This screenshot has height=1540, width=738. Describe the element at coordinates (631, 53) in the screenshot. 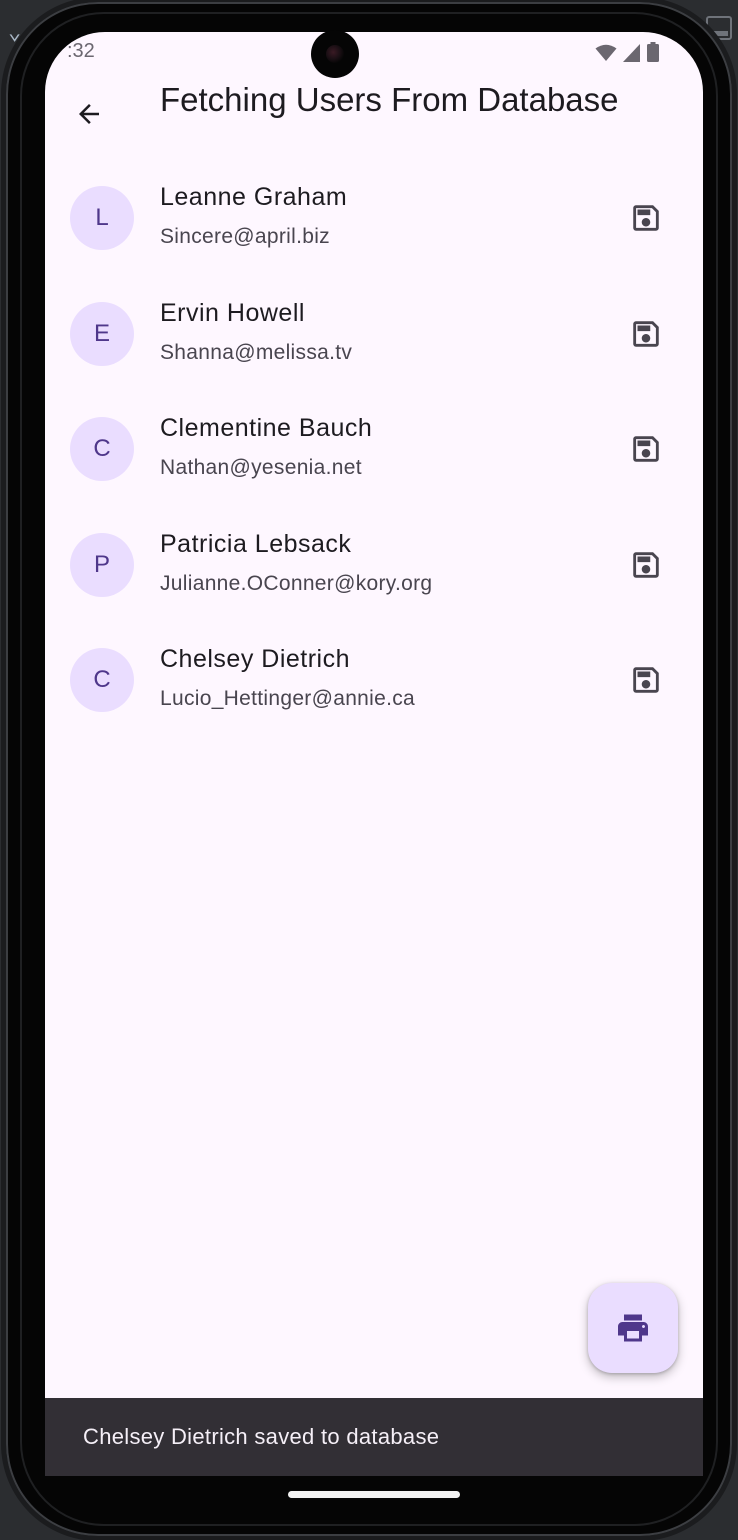

I see `cellular-signal-icon` at that location.